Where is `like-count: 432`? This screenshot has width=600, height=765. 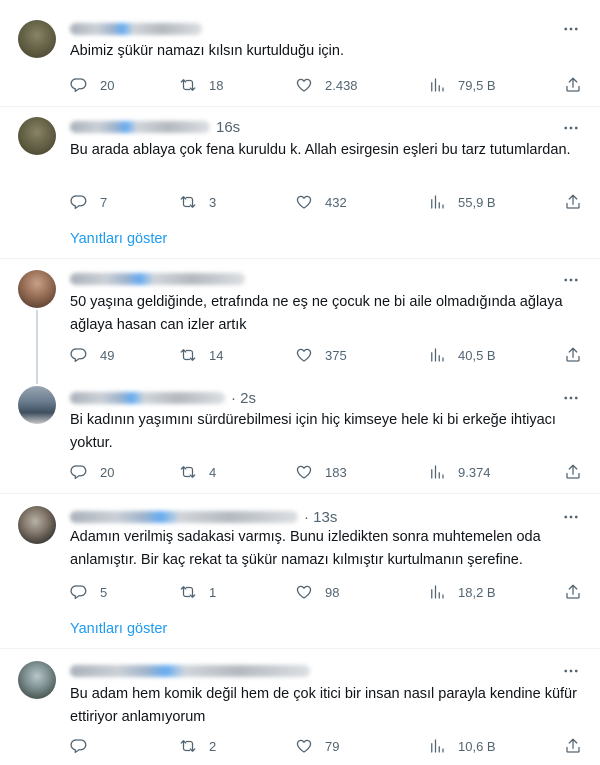 like-count: 432 is located at coordinates (336, 202).